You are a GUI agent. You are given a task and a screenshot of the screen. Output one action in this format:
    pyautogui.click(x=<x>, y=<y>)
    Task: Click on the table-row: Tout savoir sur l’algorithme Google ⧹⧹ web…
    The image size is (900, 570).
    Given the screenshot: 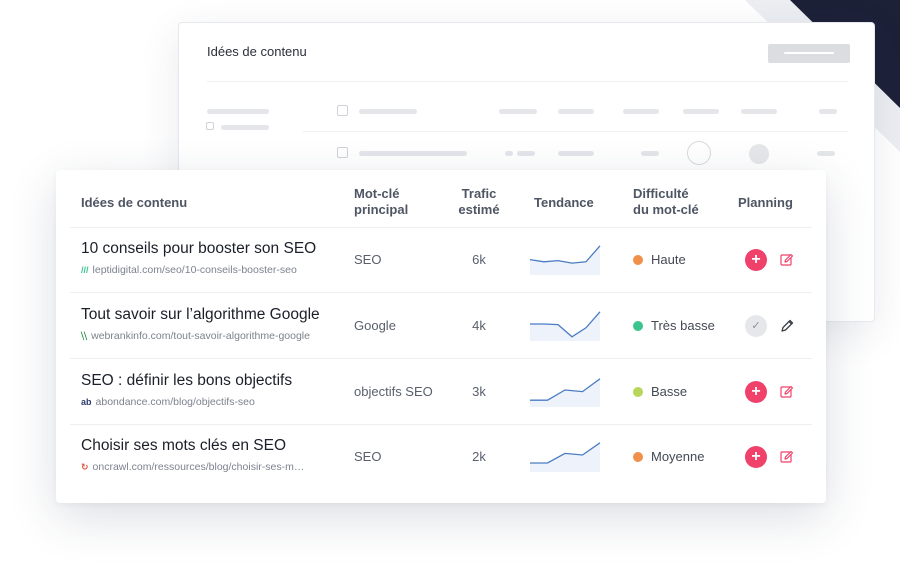 What is the action you would take?
    pyautogui.click(x=441, y=326)
    